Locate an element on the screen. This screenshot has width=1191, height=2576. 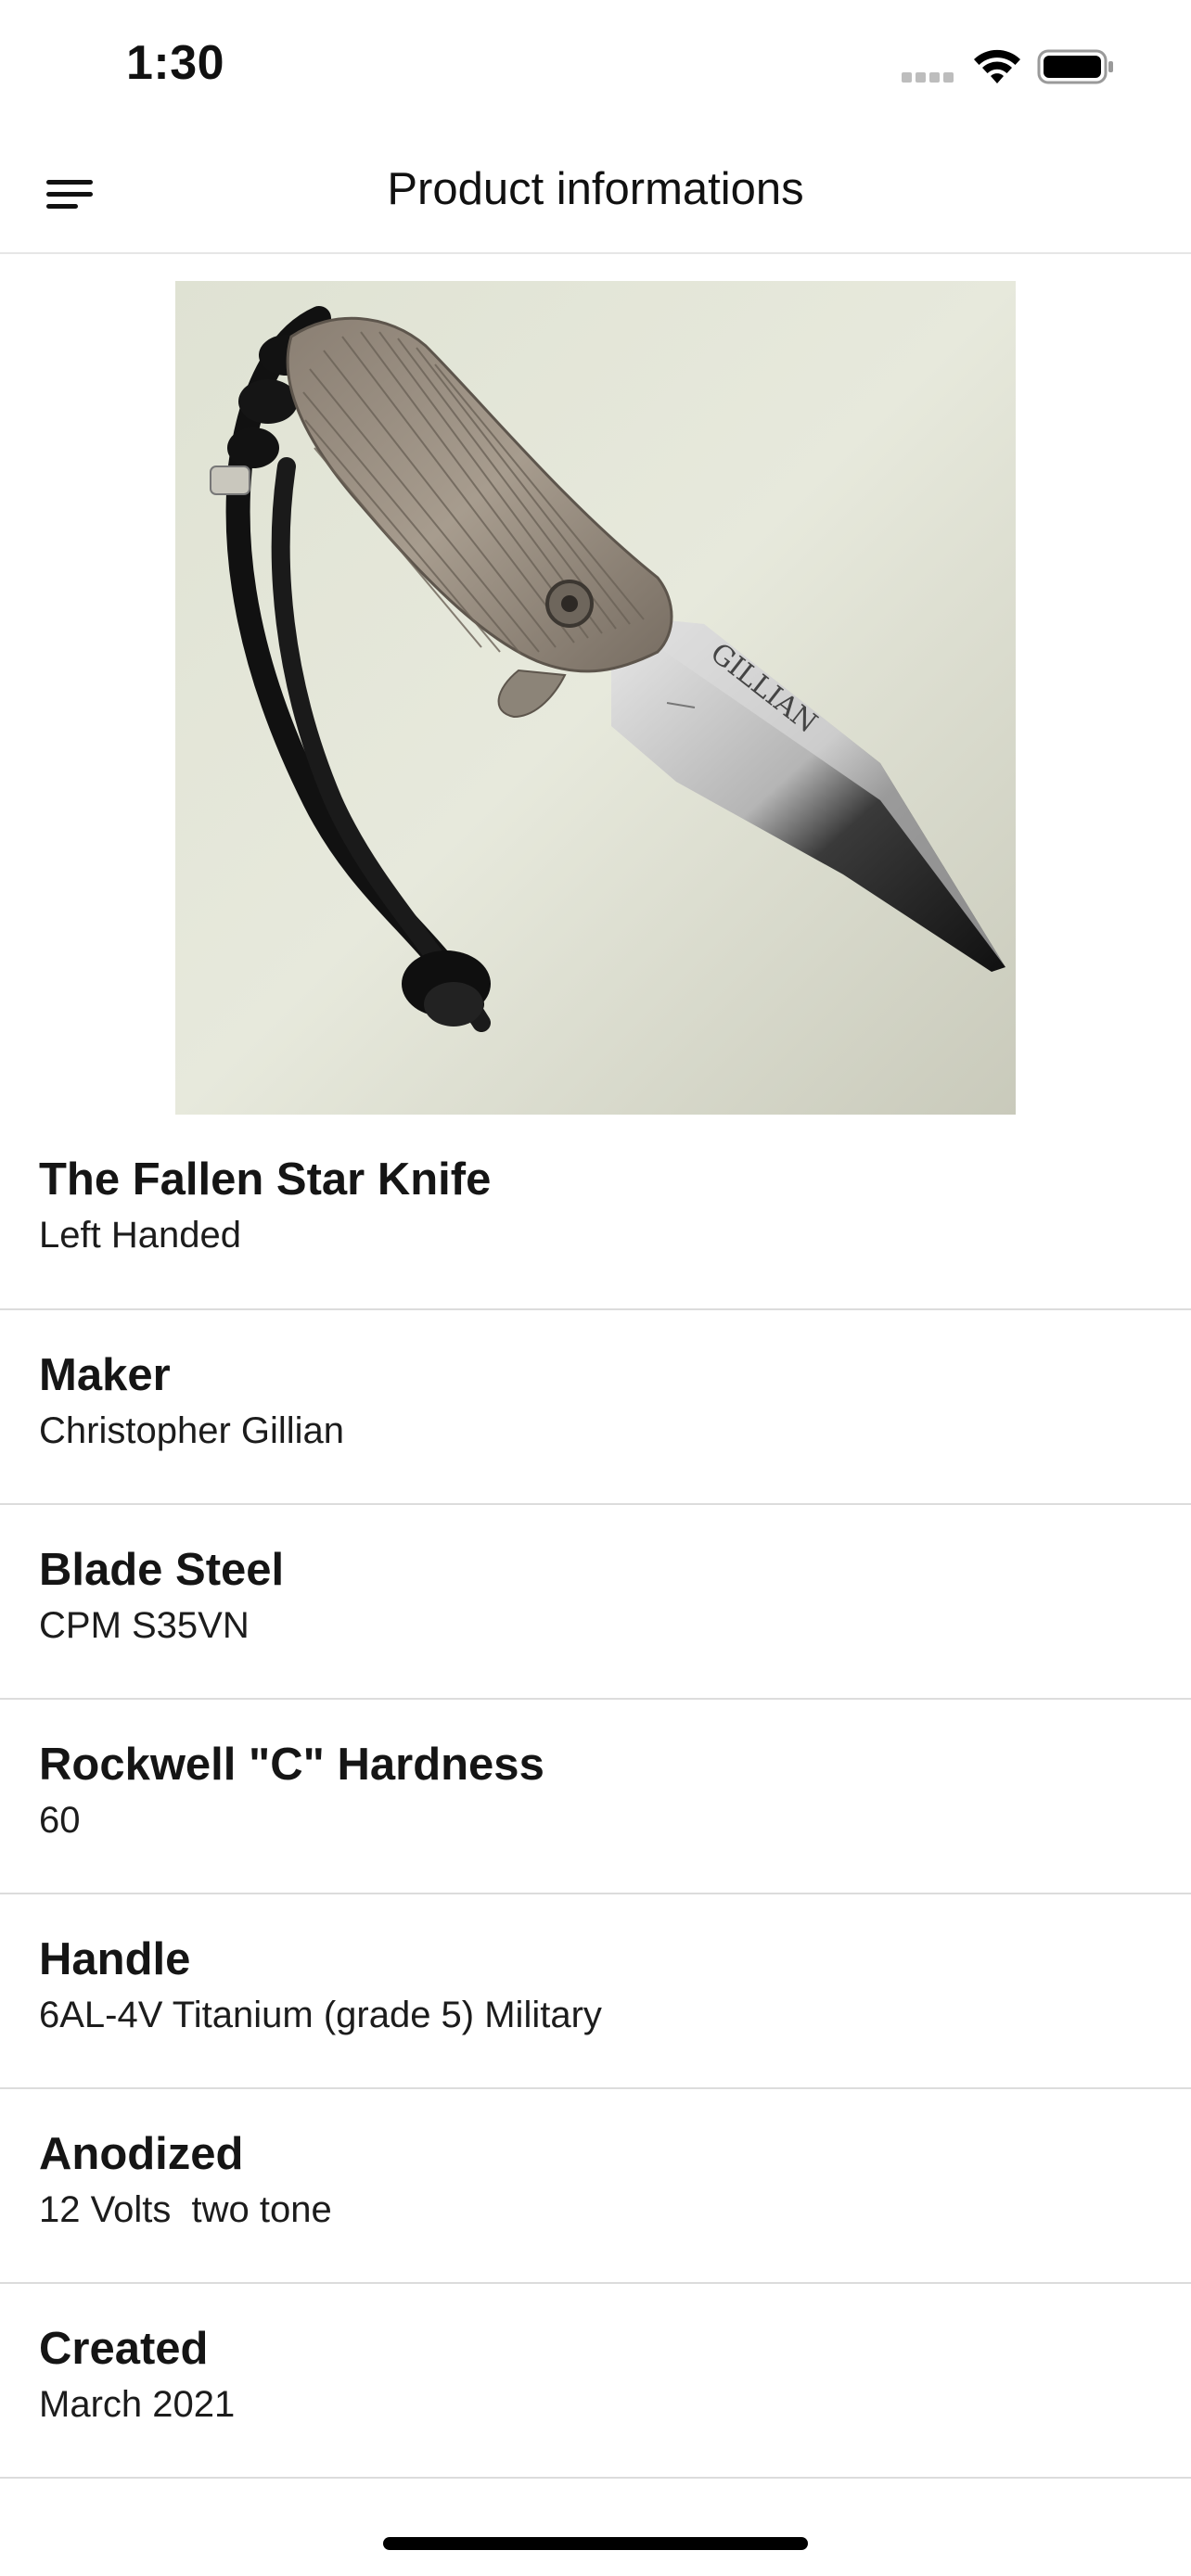
detail-row-name: The Fallen Star Knife Left Handed is located at coordinates (595, 1212).